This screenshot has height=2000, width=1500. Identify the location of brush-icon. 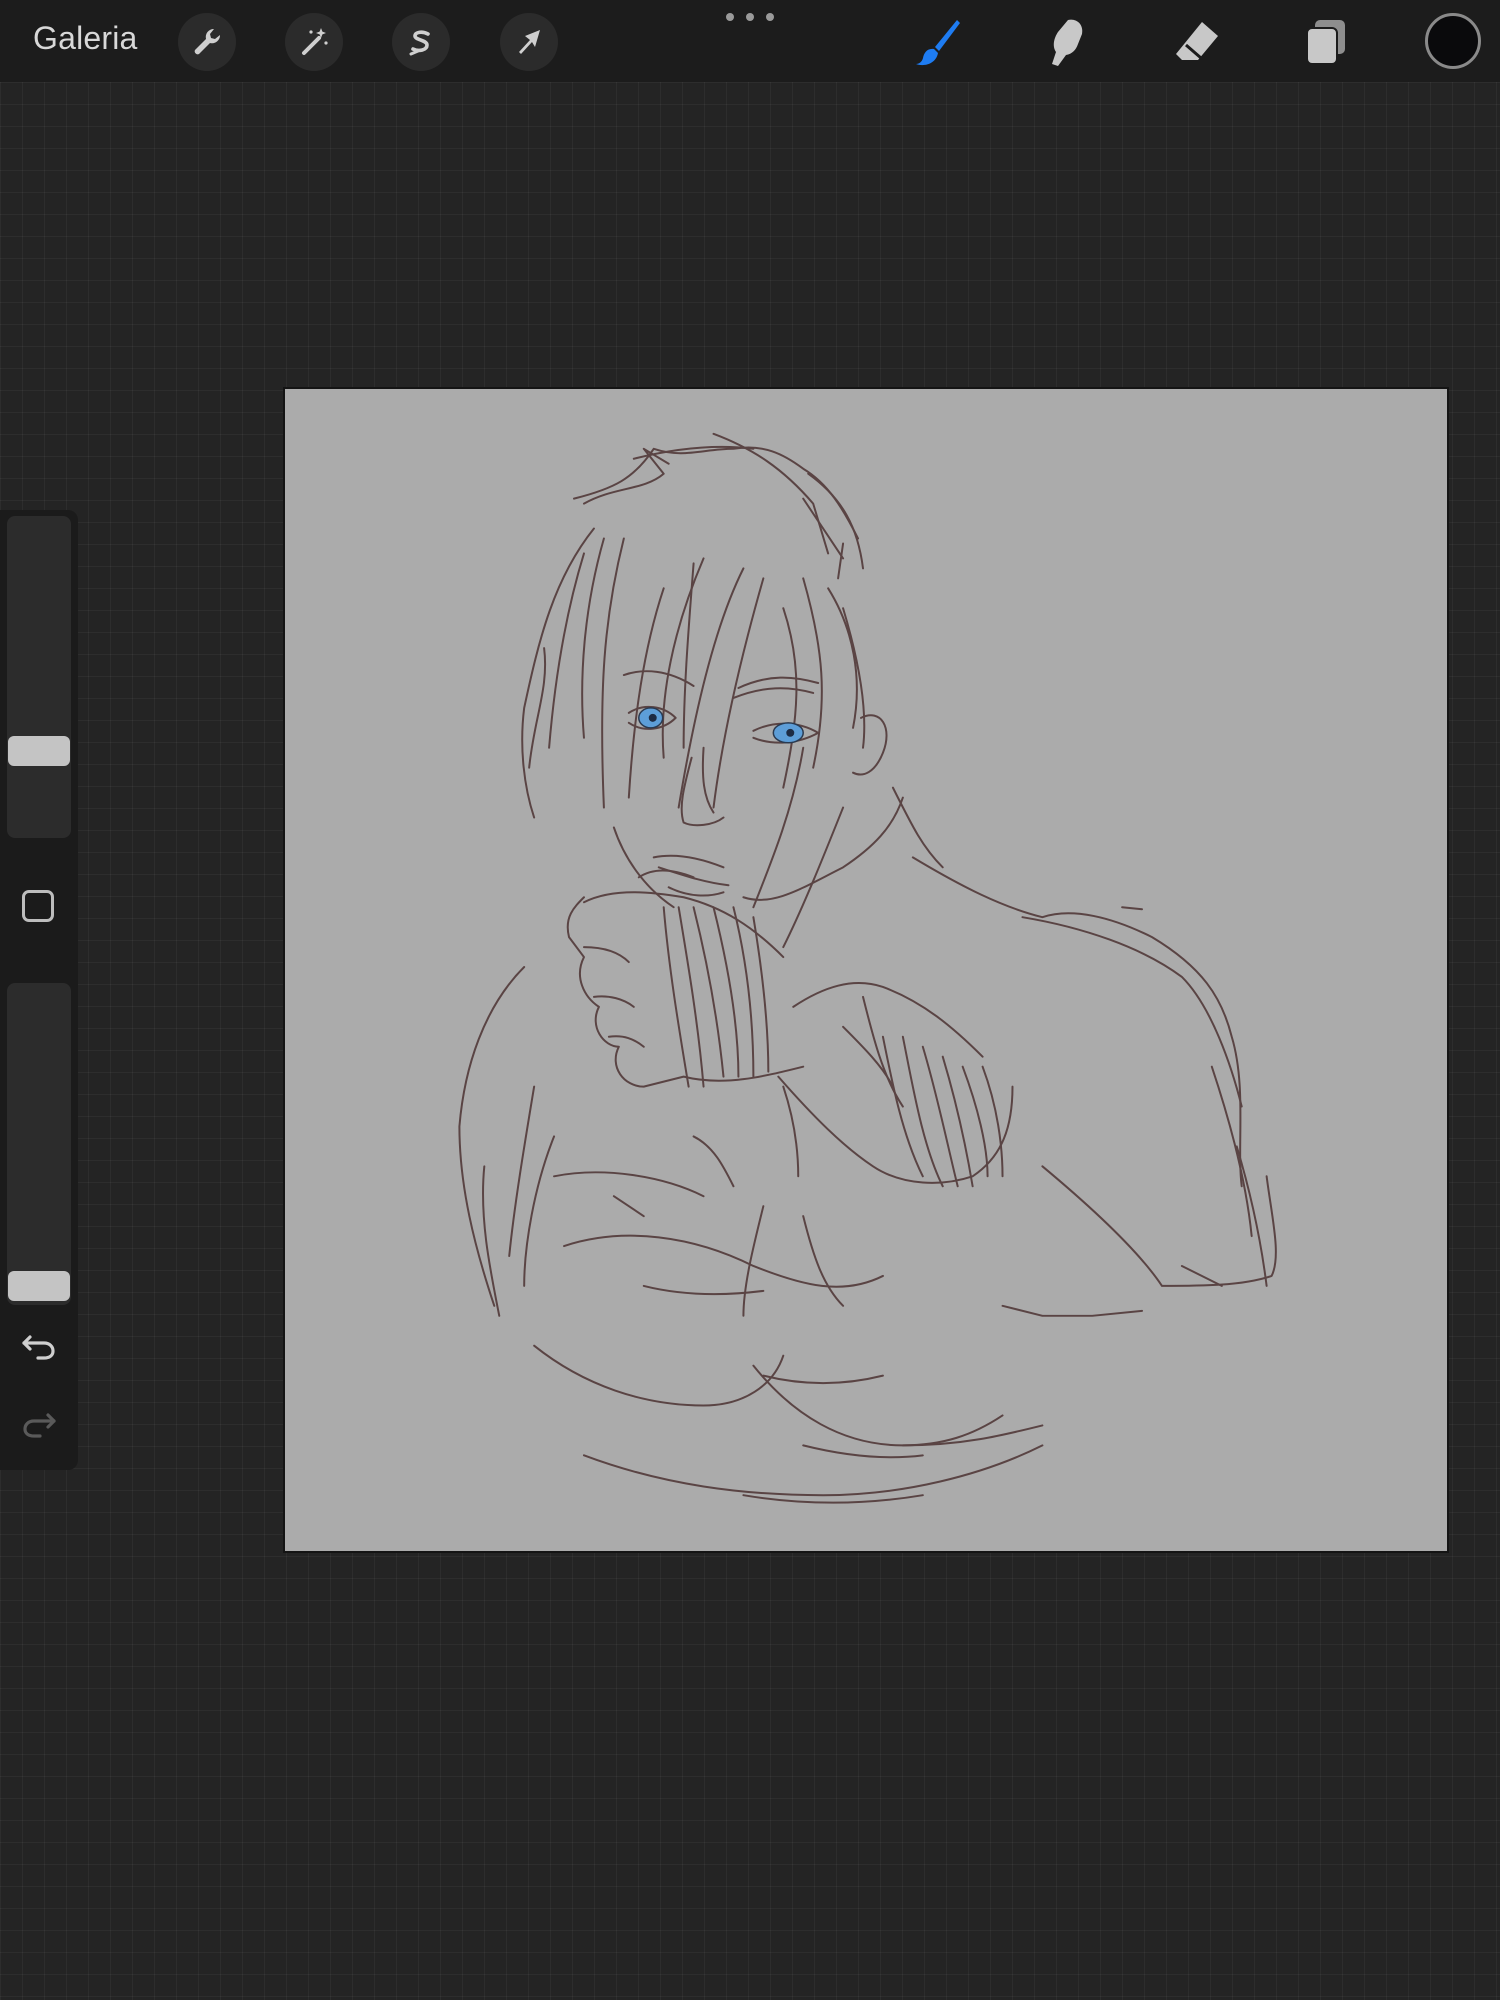
(938, 43).